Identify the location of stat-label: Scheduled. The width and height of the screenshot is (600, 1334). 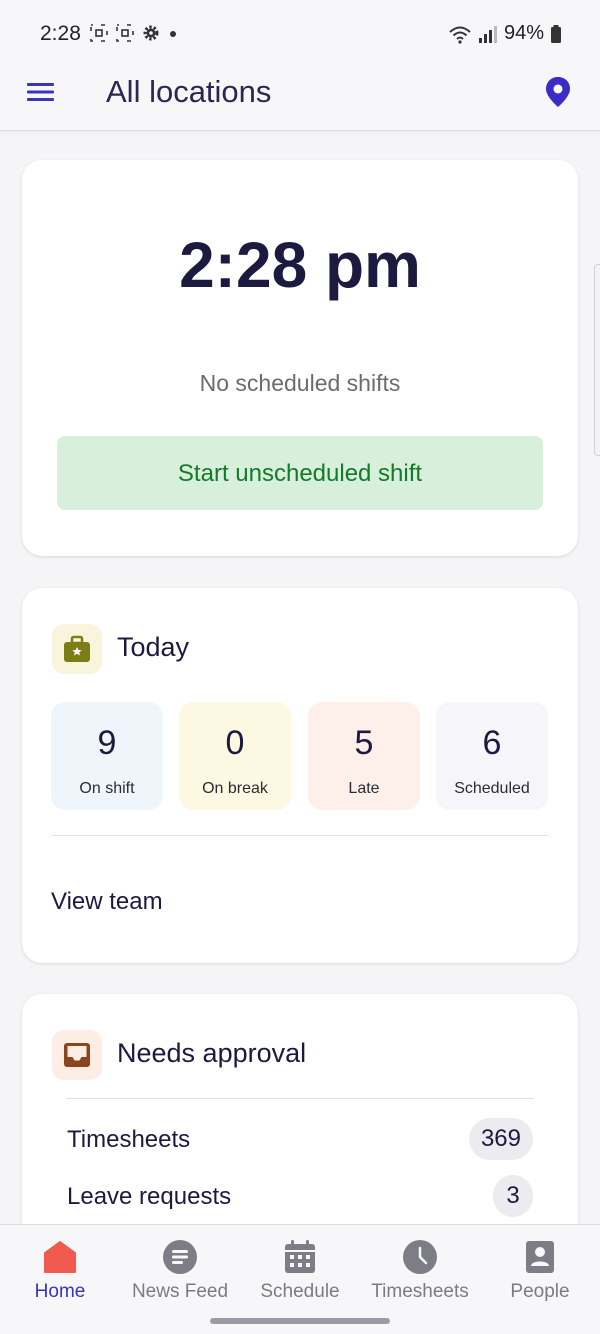
(492, 788).